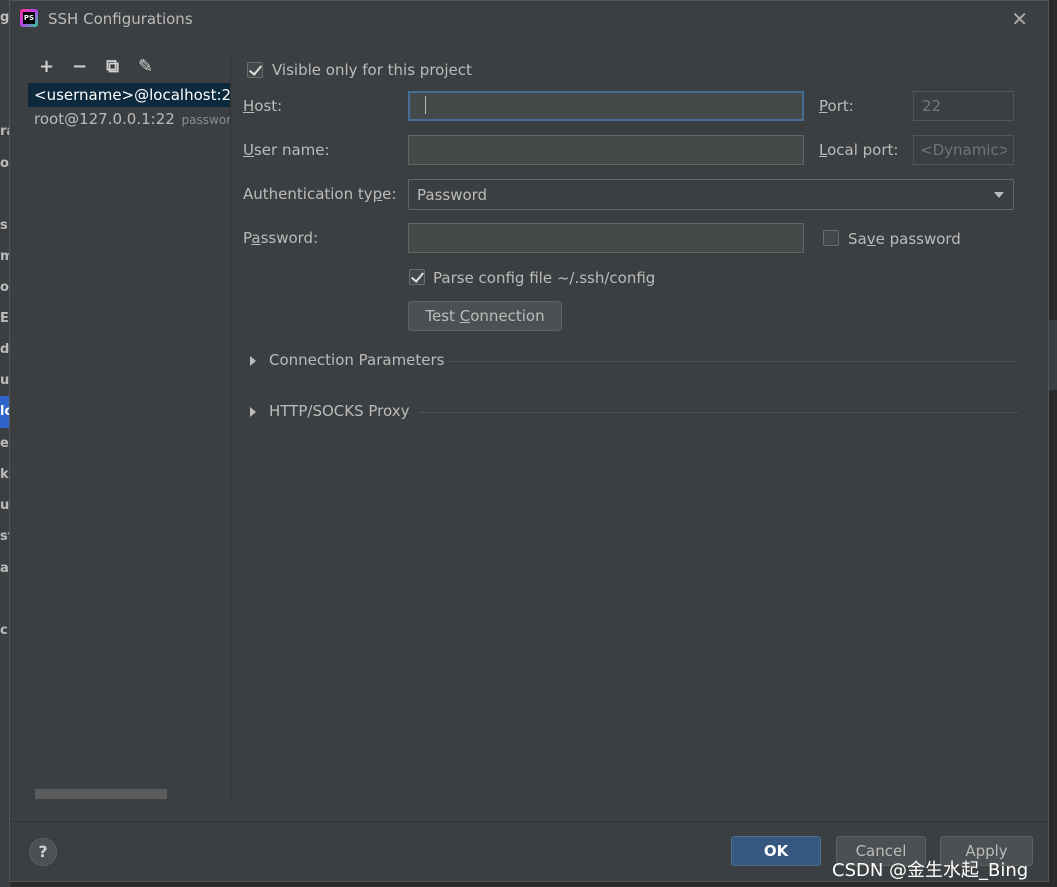 Image resolution: width=1057 pixels, height=887 pixels. I want to click on config-item-root: root@127.0.0.1:22 password, so click(129, 119).